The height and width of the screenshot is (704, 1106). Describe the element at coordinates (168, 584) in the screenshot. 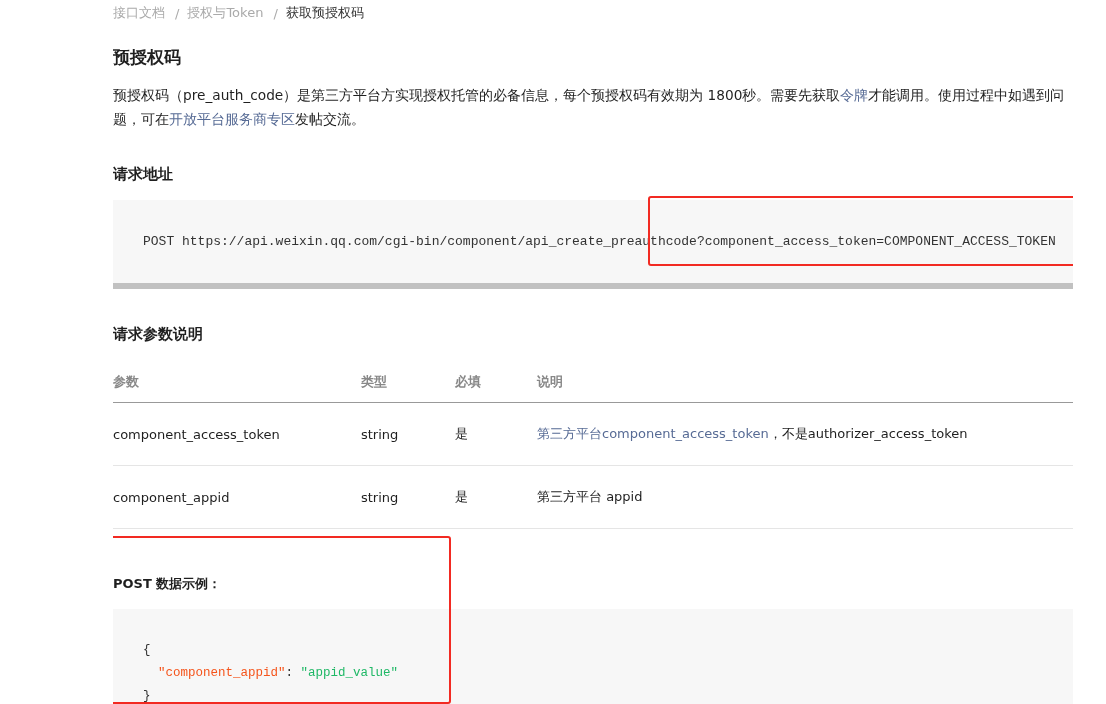

I see `section-heading: POST 数据示例：` at that location.